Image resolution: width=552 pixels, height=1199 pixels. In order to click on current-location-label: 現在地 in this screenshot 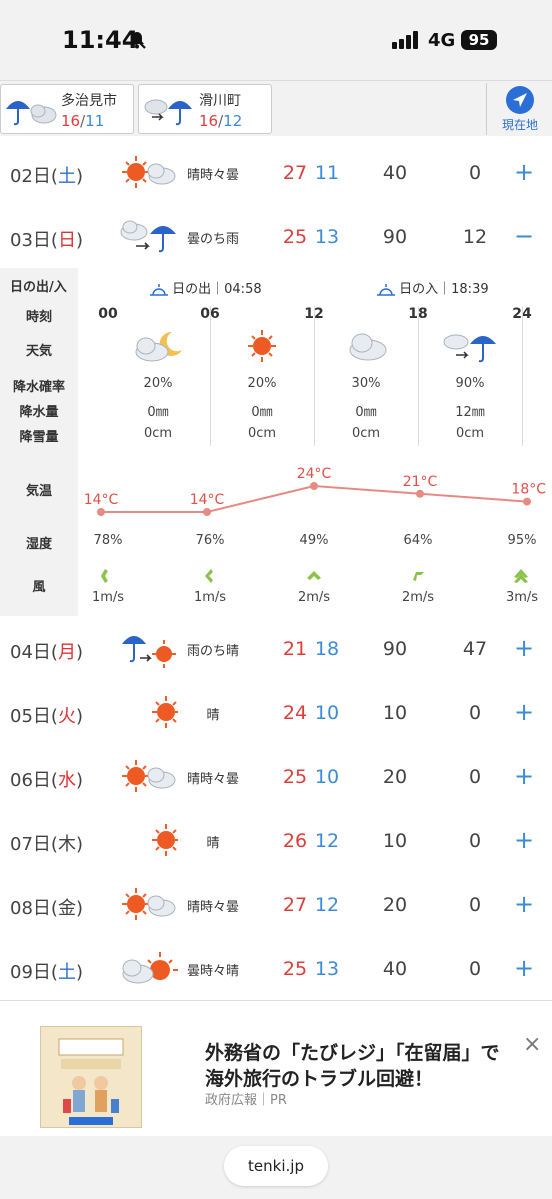, I will do `click(519, 125)`.